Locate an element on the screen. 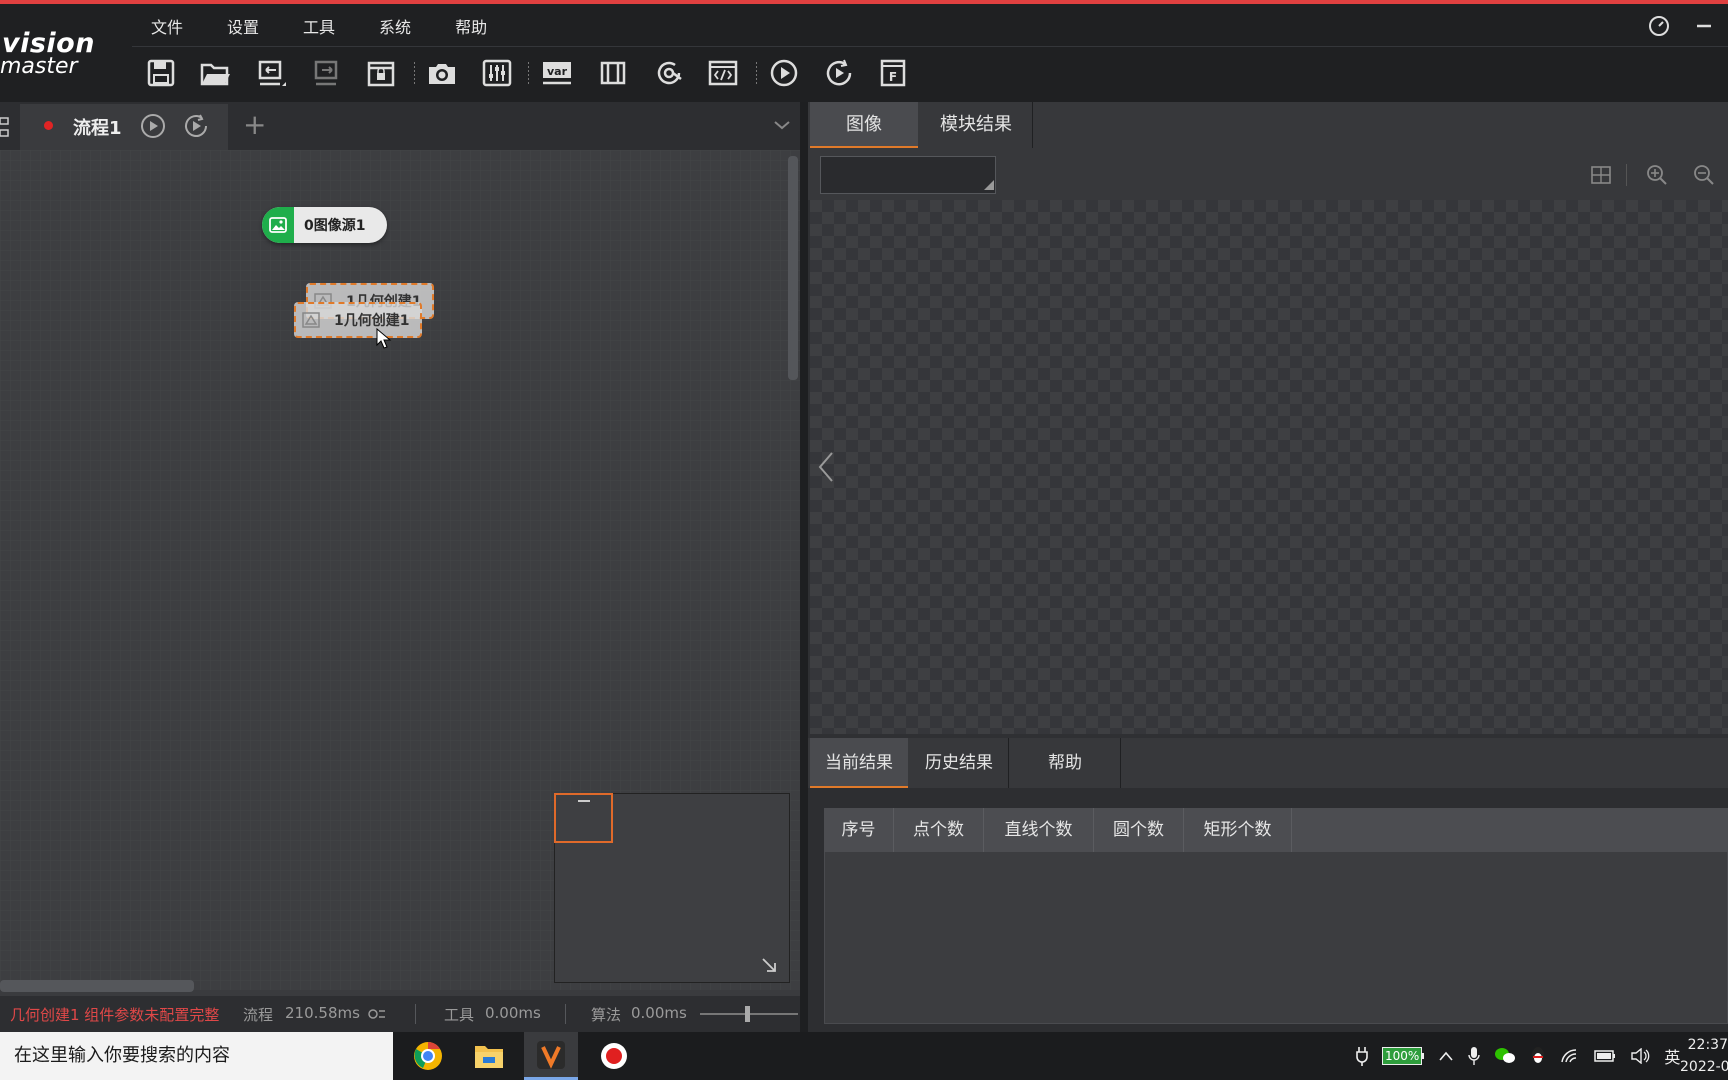 Image resolution: width=1728 pixels, height=1080 pixels. formula-icon: F is located at coordinates (893, 73).